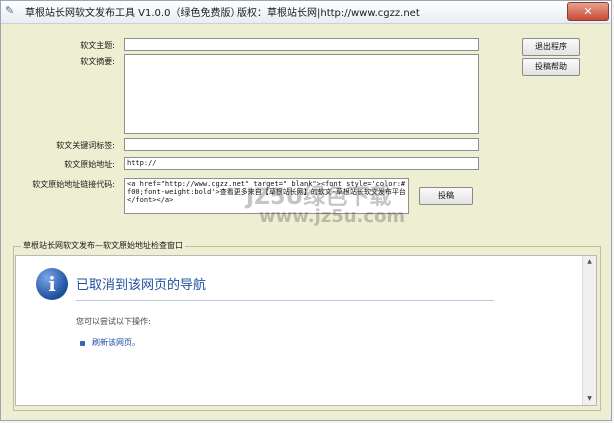 The width and height of the screenshot is (614, 423). I want to click on scroll-up-icon: ▲, so click(589, 262).